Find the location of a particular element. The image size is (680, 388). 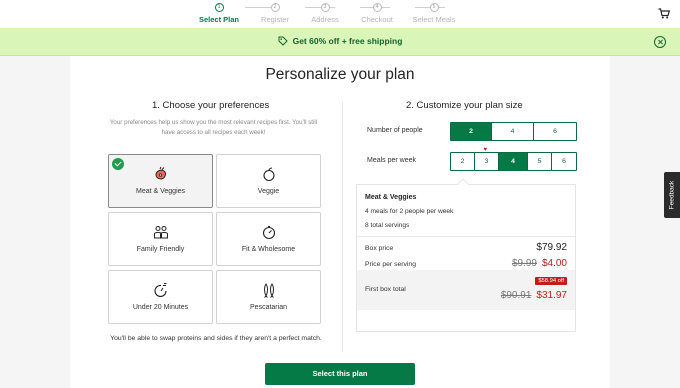

preference-veggie: Veggie is located at coordinates (268, 181).